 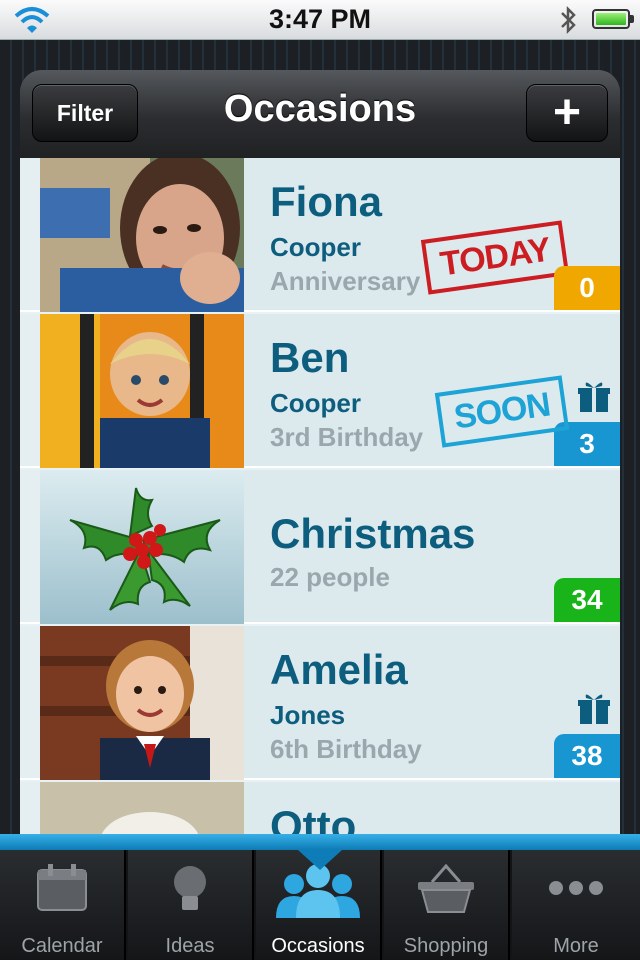 What do you see at coordinates (345, 281) in the screenshot?
I see `occasion-detail: Anniversary` at bounding box center [345, 281].